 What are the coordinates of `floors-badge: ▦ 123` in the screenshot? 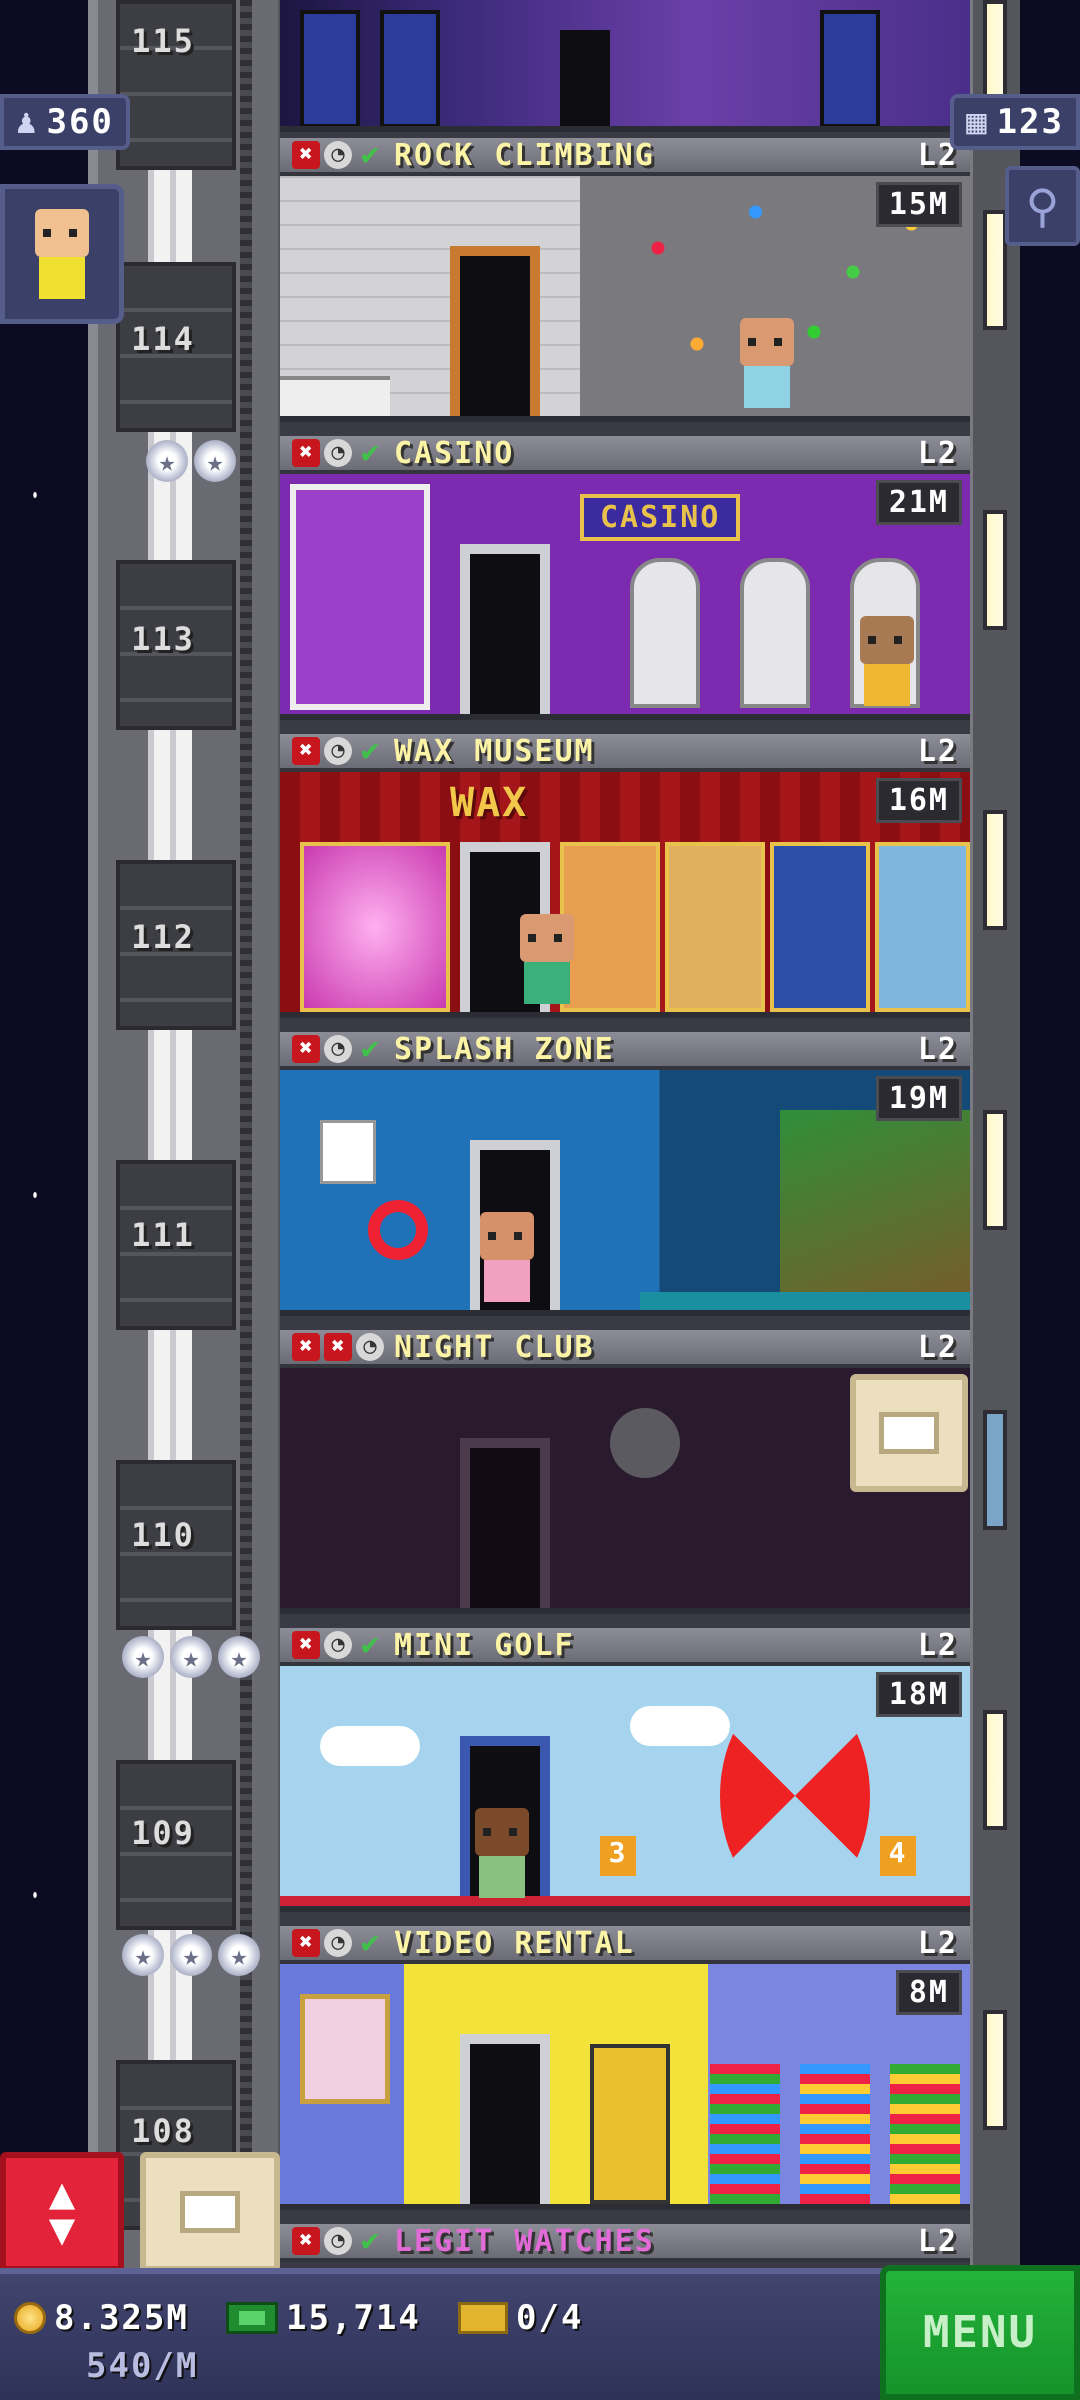 It's located at (1015, 122).